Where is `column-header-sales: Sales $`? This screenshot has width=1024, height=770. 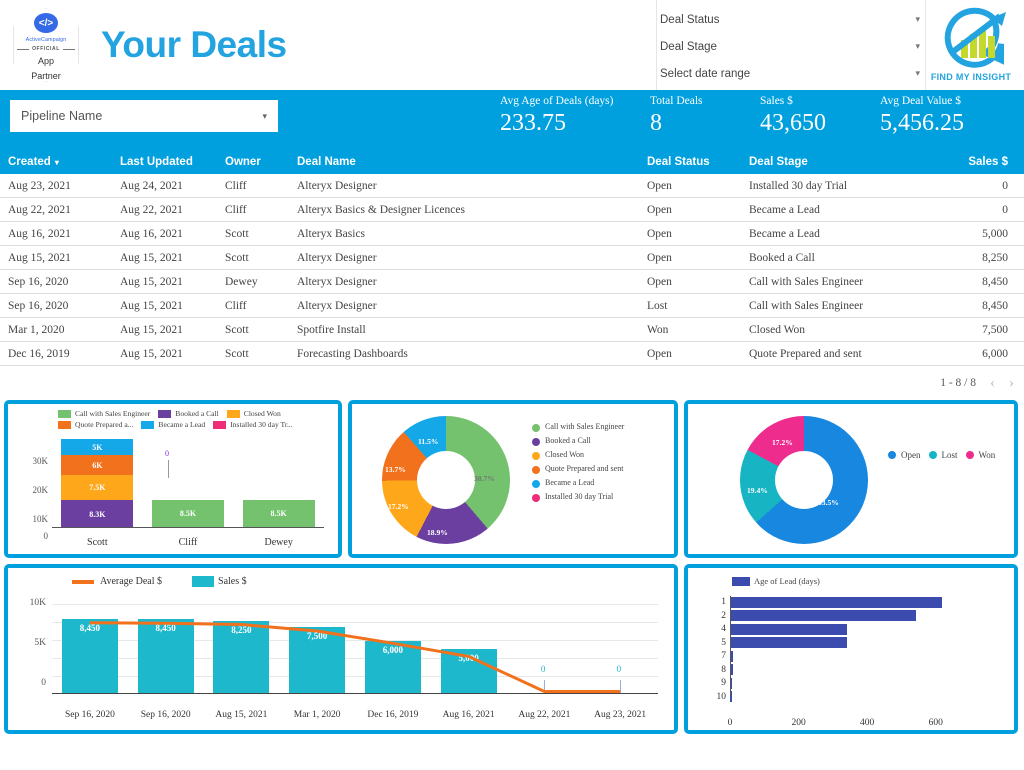 column-header-sales: Sales $ is located at coordinates (986, 162).